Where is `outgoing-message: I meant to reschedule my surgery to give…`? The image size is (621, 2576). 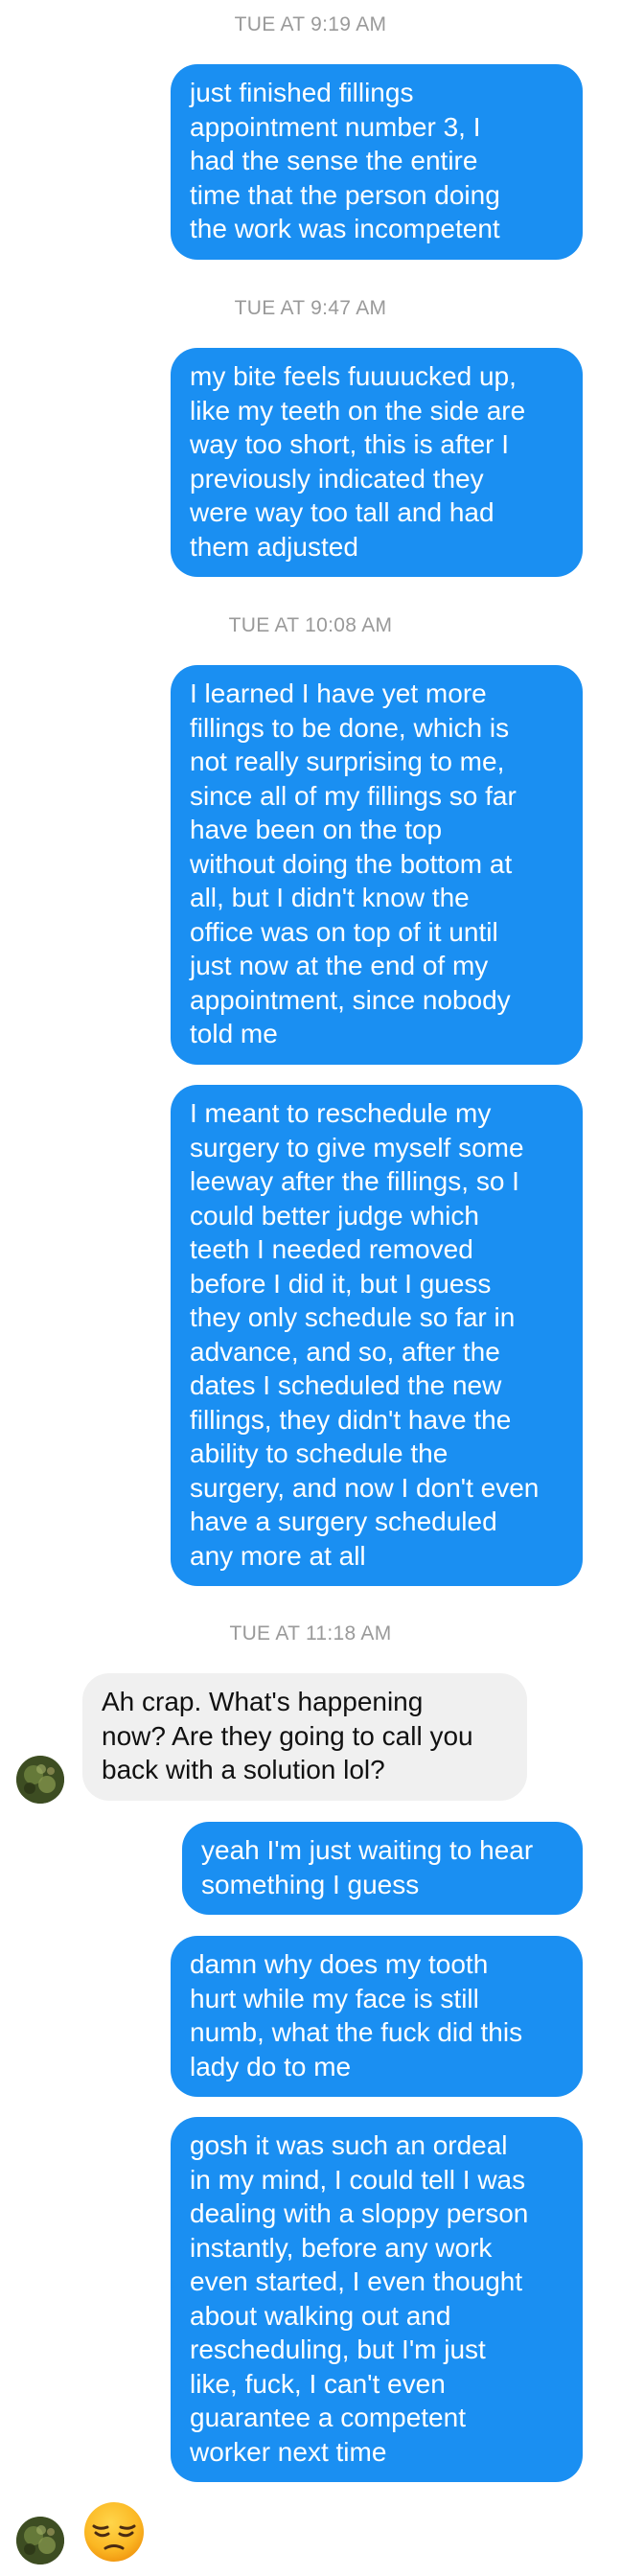
outgoing-message: I meant to reschedule my surgery to give… is located at coordinates (377, 1335).